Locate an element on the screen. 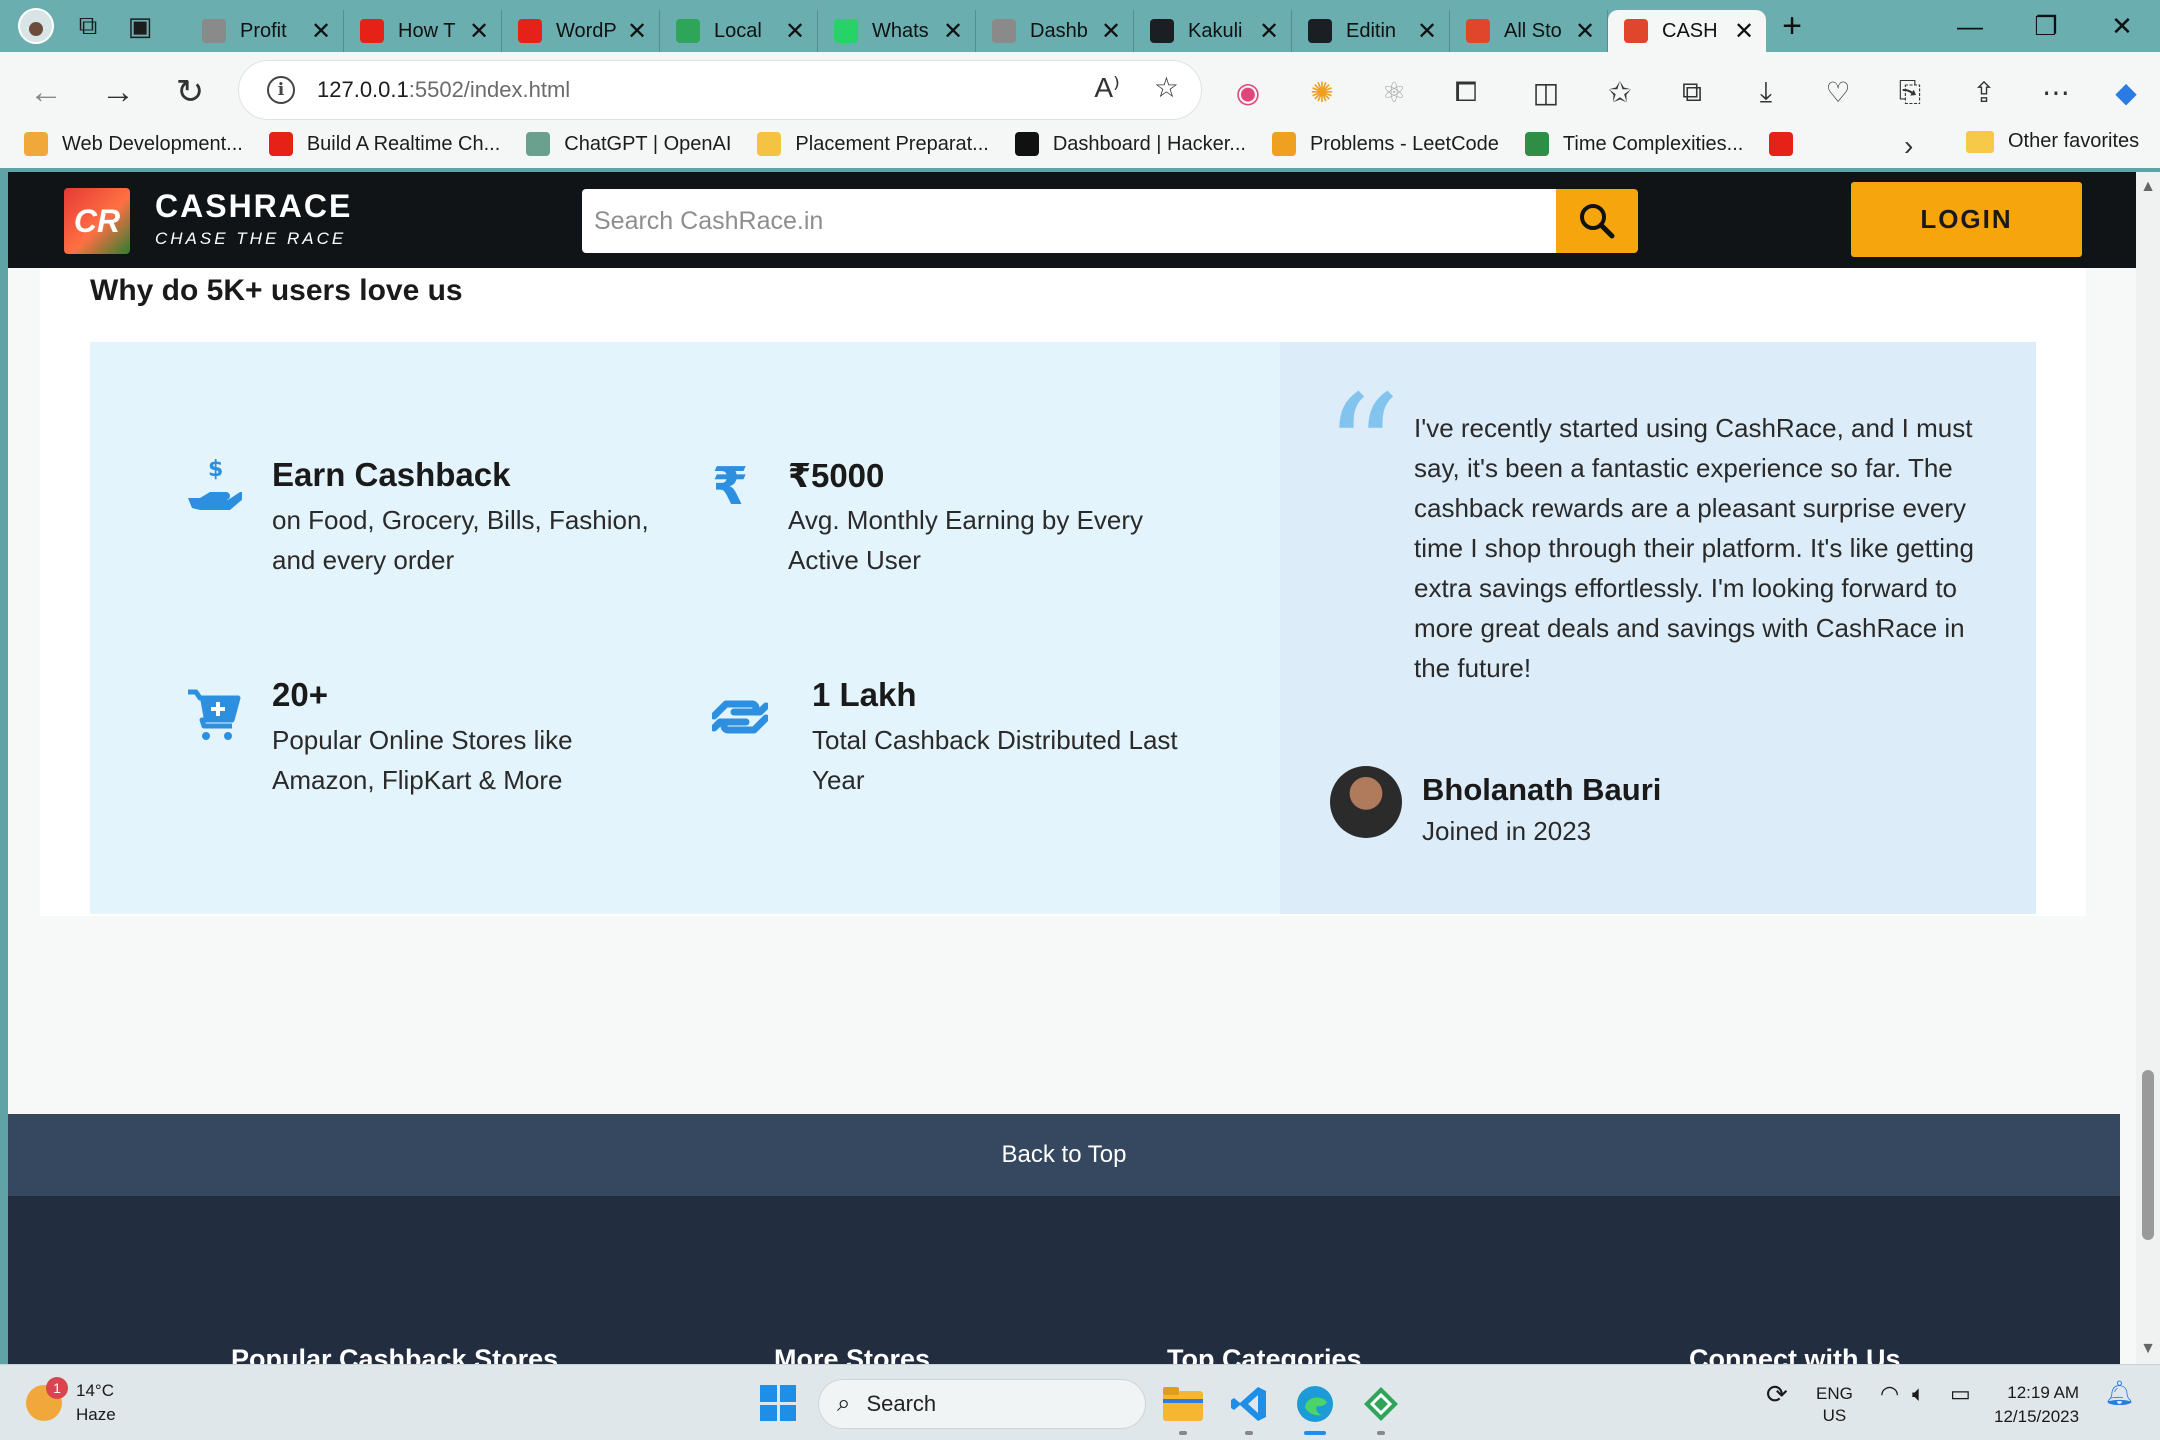 Image resolution: width=2160 pixels, height=1440 pixels. browser-tab: Dashb ✕ is located at coordinates (1055, 31).